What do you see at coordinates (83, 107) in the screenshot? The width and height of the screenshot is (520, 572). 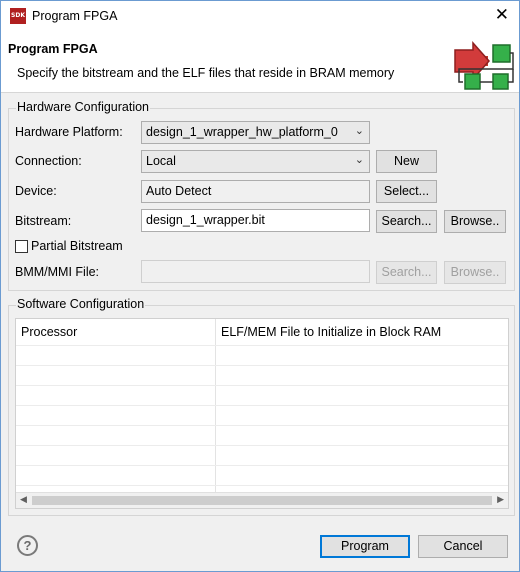 I see `hardware-configuration-legend: Hardware Configuration` at bounding box center [83, 107].